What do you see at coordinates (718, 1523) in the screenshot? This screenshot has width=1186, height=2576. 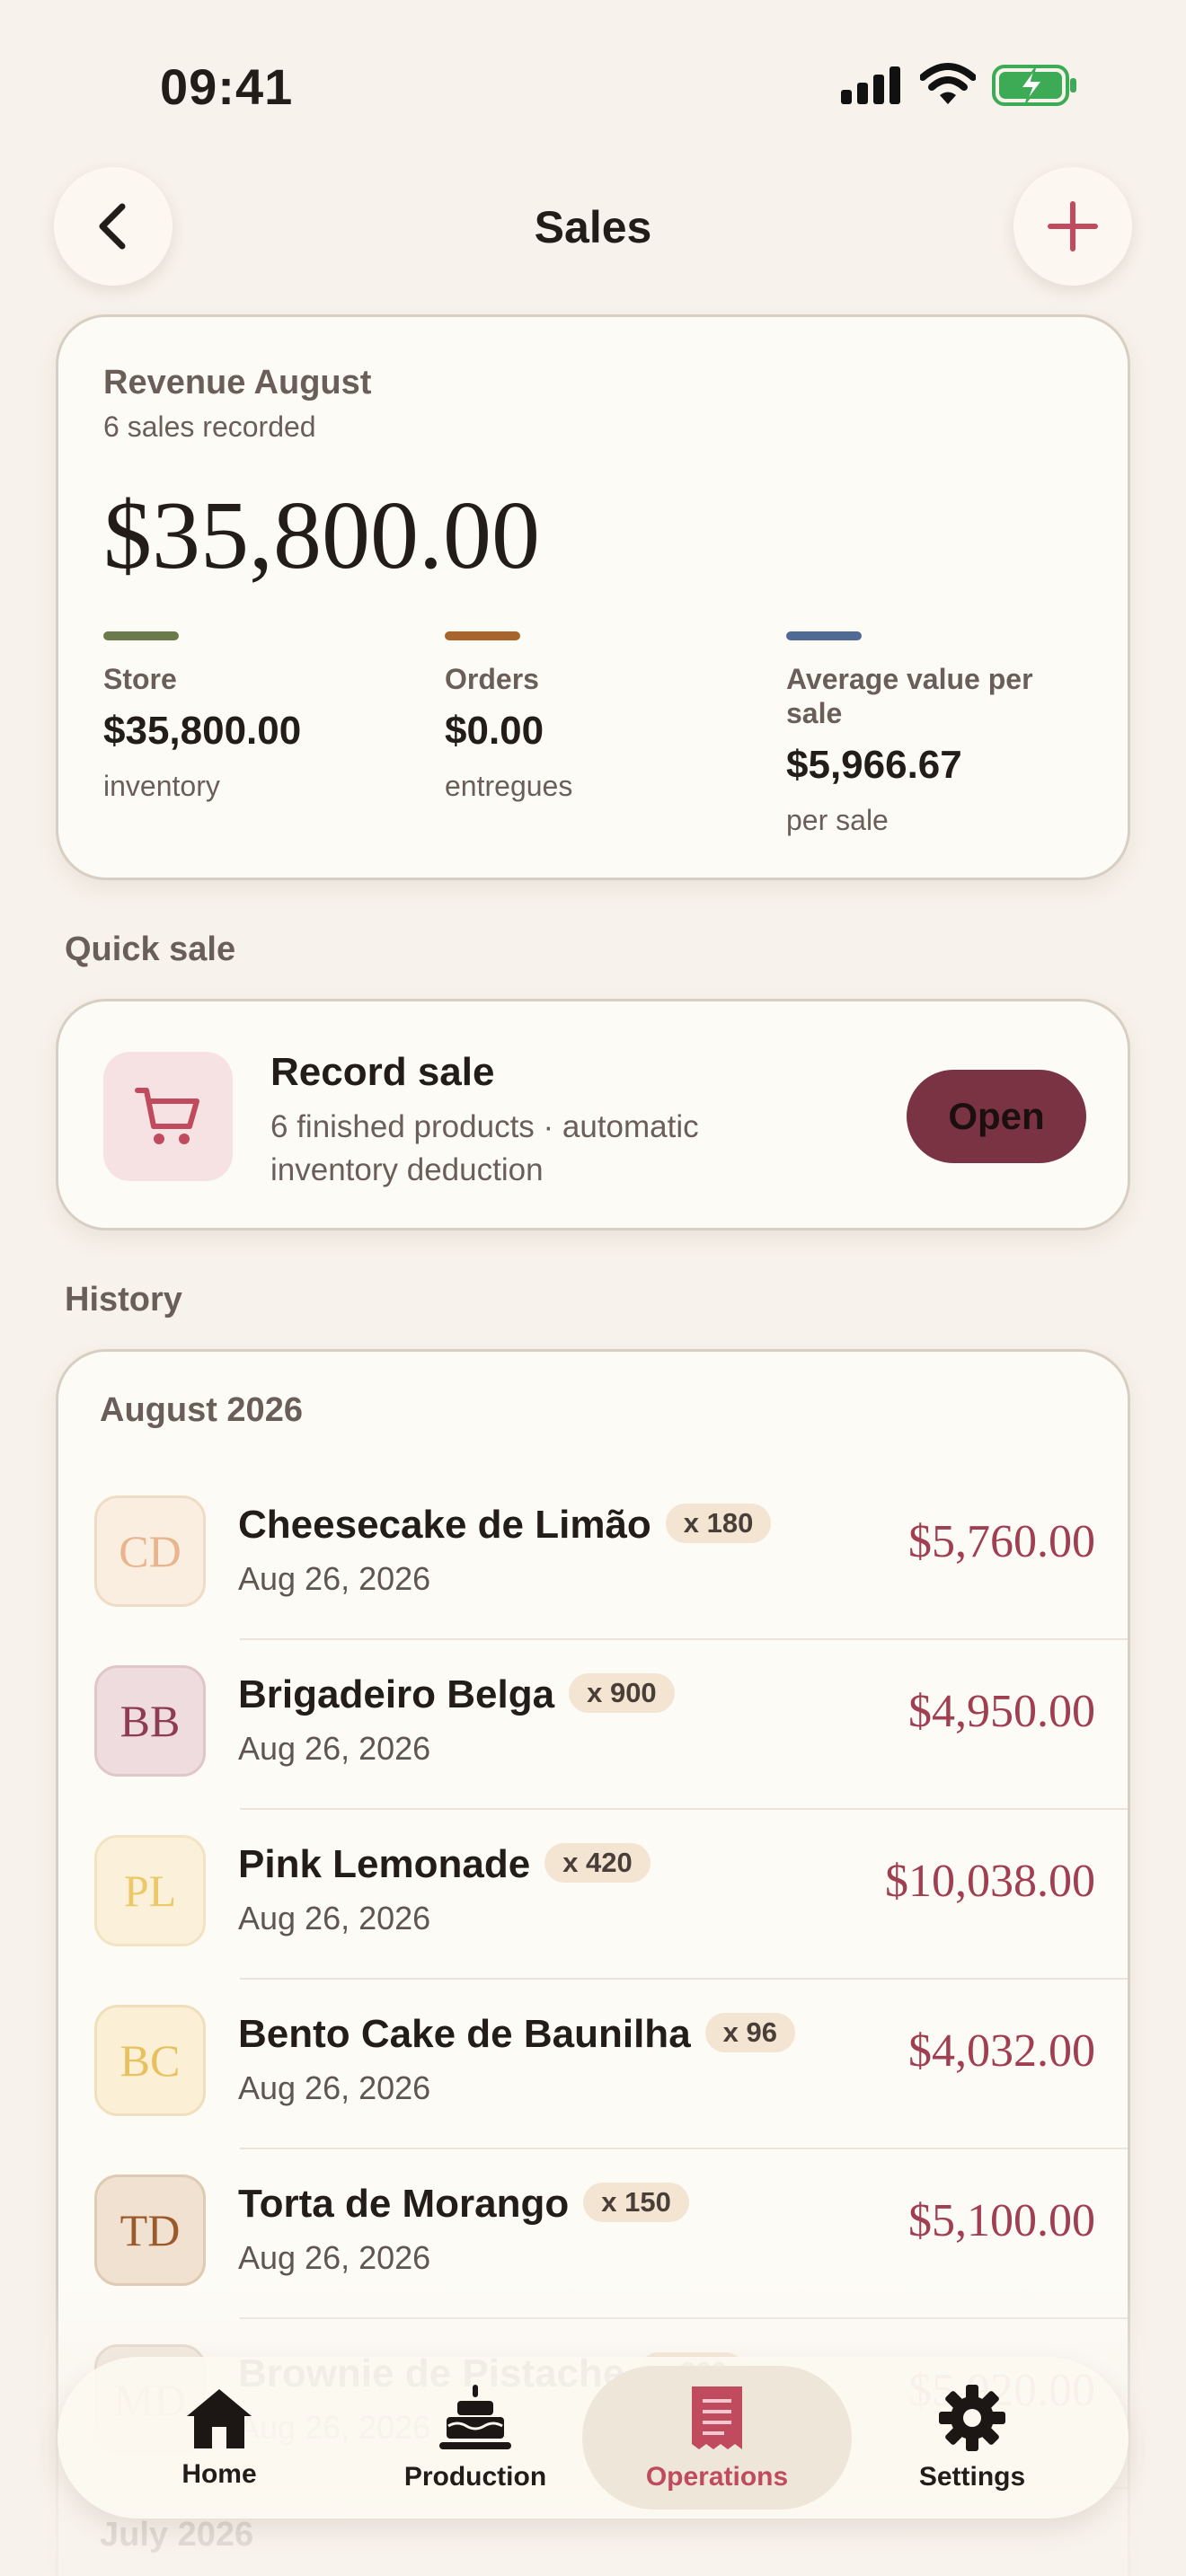 I see `quantity-badge: x 180` at bounding box center [718, 1523].